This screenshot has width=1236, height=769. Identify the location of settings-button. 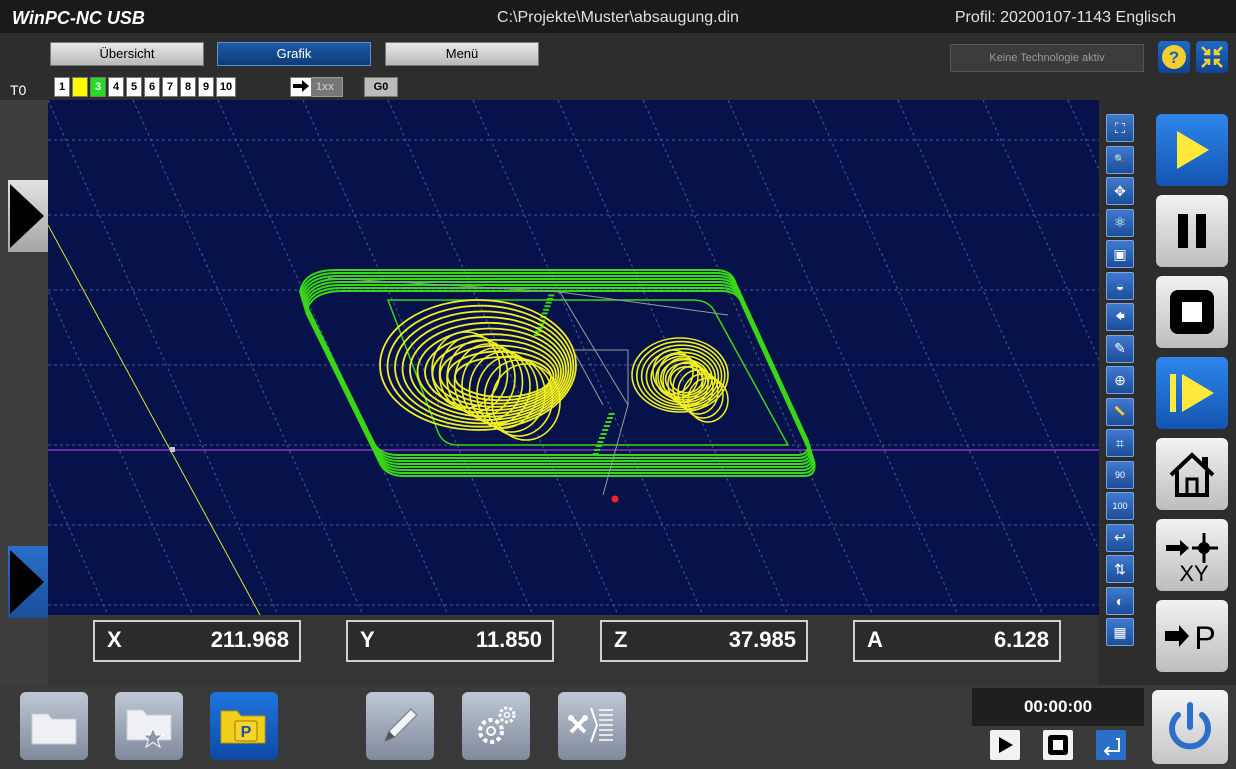
(496, 726).